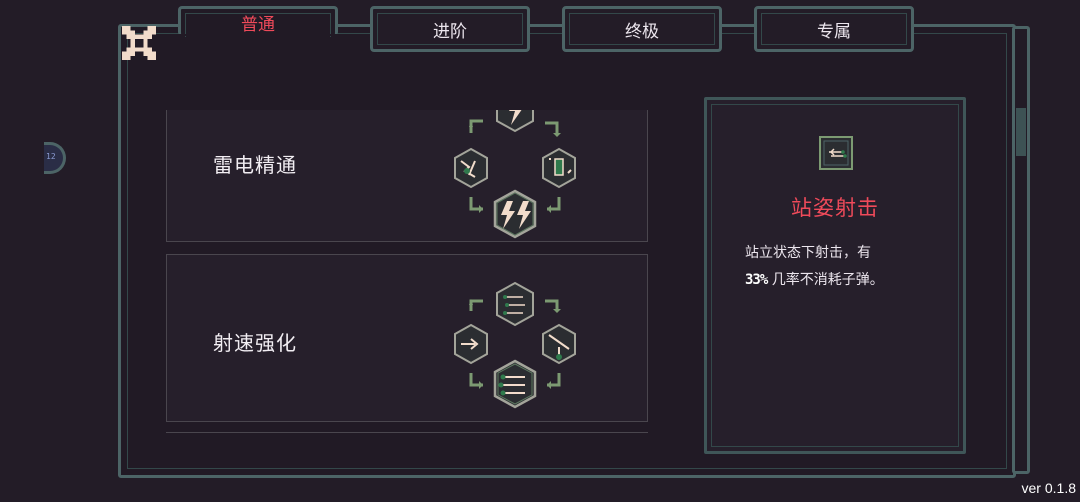 The image size is (1080, 502). What do you see at coordinates (1021, 132) in the screenshot?
I see `scrollbar-thumb` at bounding box center [1021, 132].